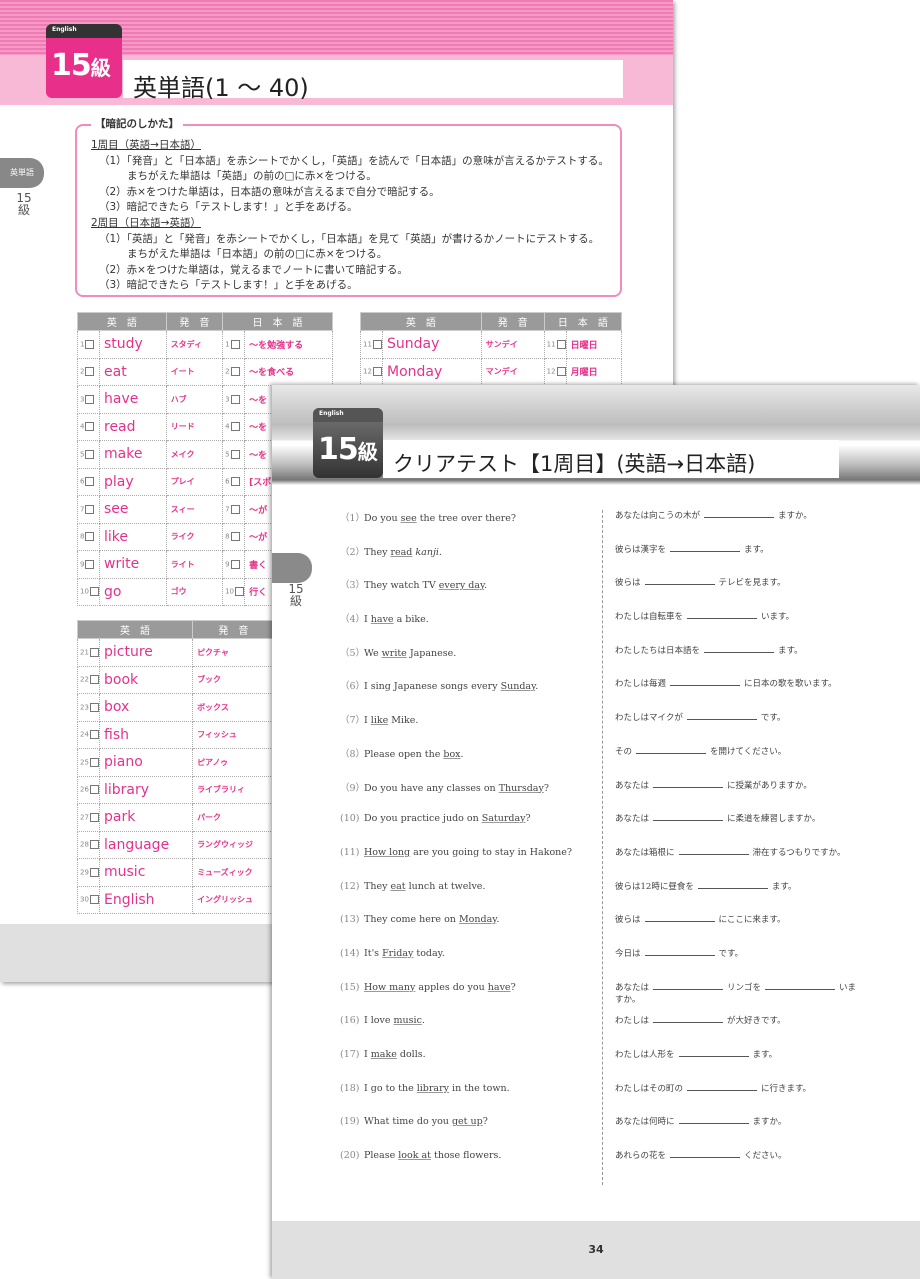 This screenshot has height=1279, width=920. What do you see at coordinates (373, 81) in the screenshot?
I see `page-title: 英単語(1 ～ 40)` at bounding box center [373, 81].